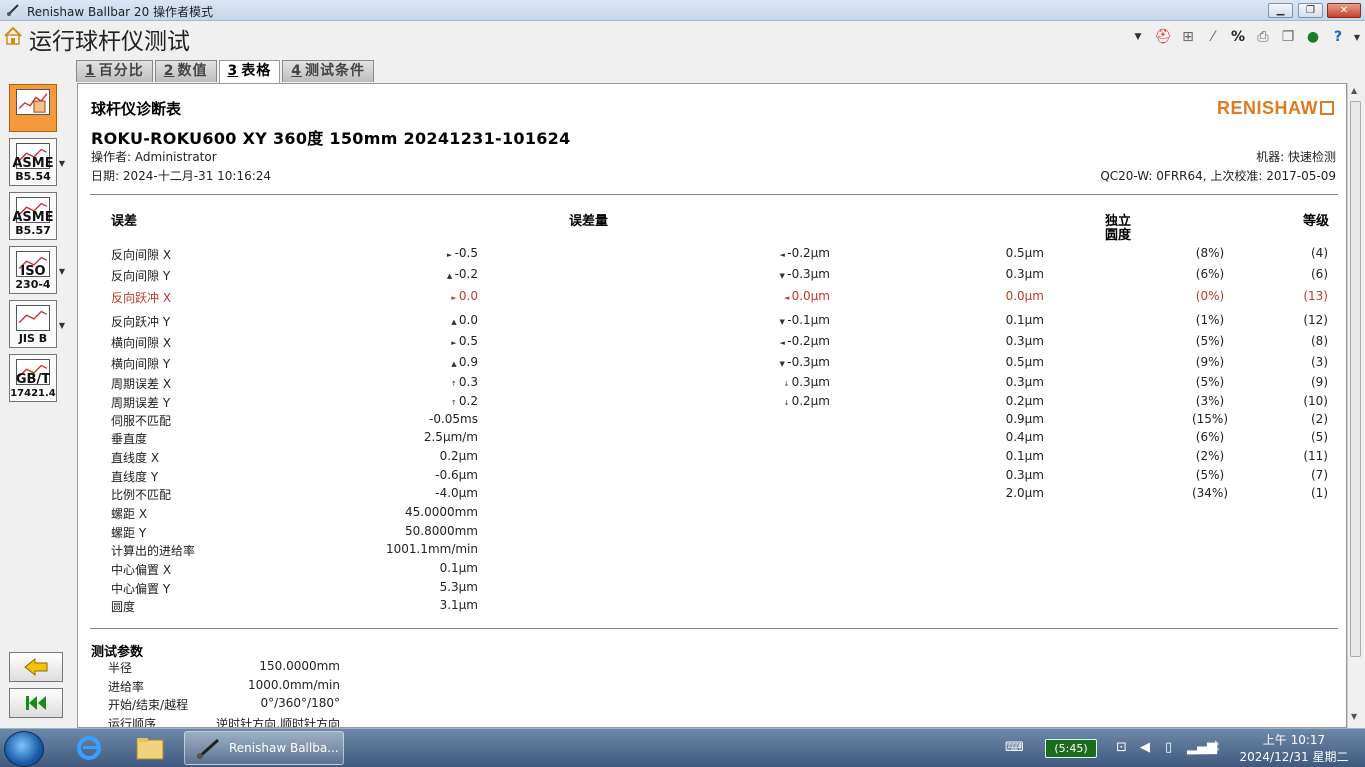  Describe the element at coordinates (453, 419) in the screenshot. I see `value-text: -0.05ms` at that location.